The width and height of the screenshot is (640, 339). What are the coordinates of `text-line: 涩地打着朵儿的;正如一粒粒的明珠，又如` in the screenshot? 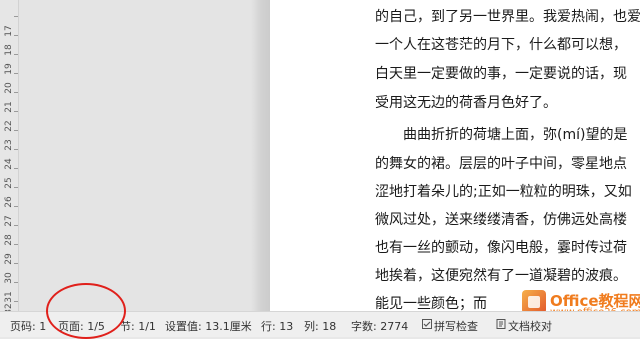 It's located at (503, 191).